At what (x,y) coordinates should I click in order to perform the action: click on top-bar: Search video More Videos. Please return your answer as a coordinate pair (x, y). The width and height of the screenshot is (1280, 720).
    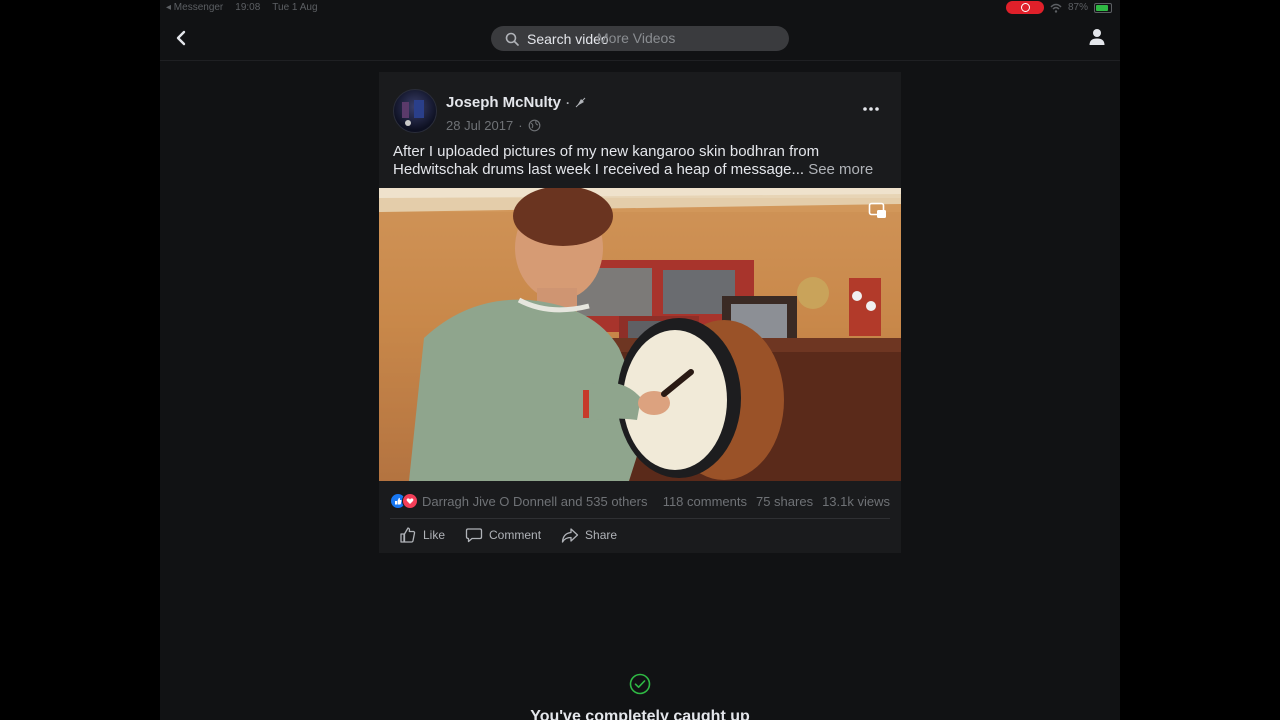
    Looking at the image, I should click on (640, 38).